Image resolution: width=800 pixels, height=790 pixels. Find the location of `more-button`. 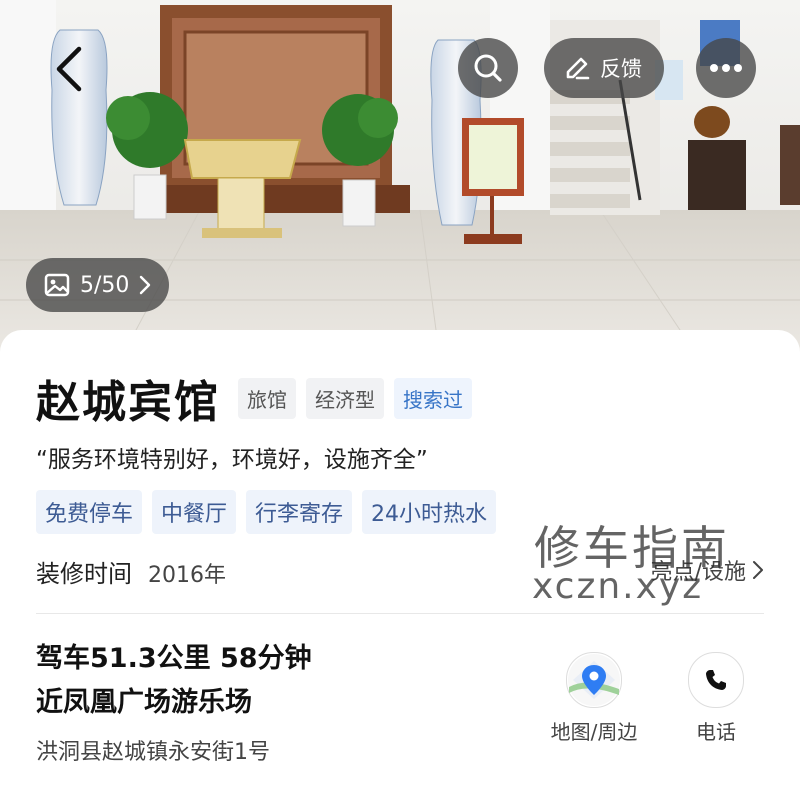

more-button is located at coordinates (726, 68).